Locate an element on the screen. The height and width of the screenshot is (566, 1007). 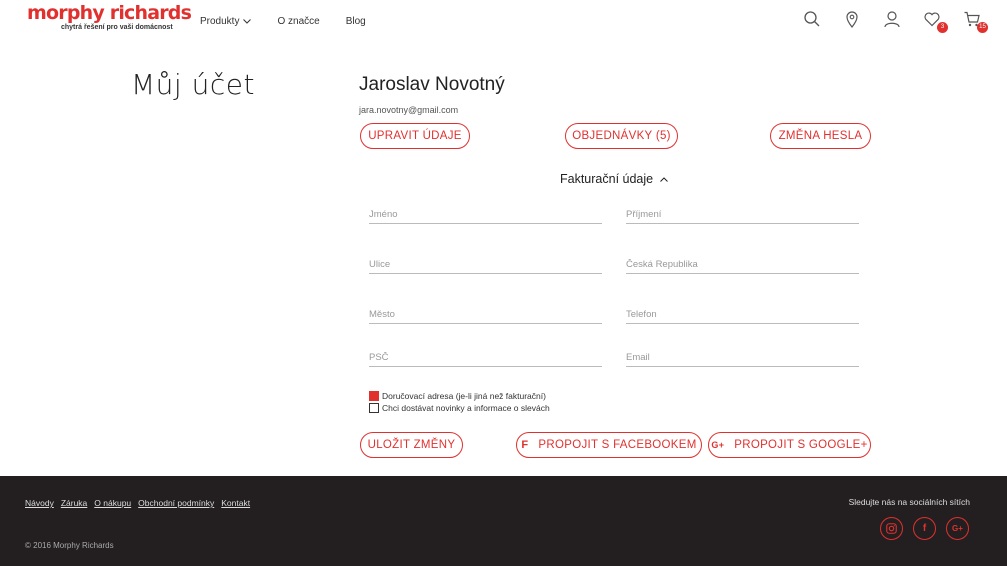
last-name-field is located at coordinates (742, 214).